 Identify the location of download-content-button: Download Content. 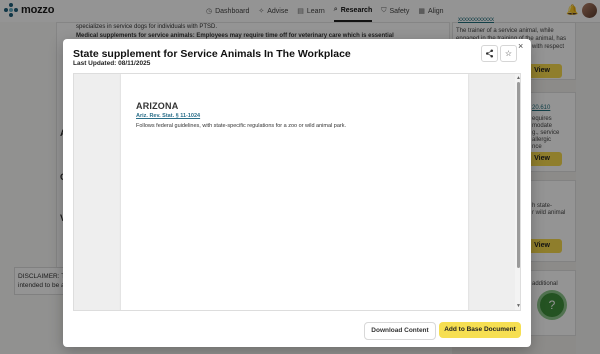
(400, 331).